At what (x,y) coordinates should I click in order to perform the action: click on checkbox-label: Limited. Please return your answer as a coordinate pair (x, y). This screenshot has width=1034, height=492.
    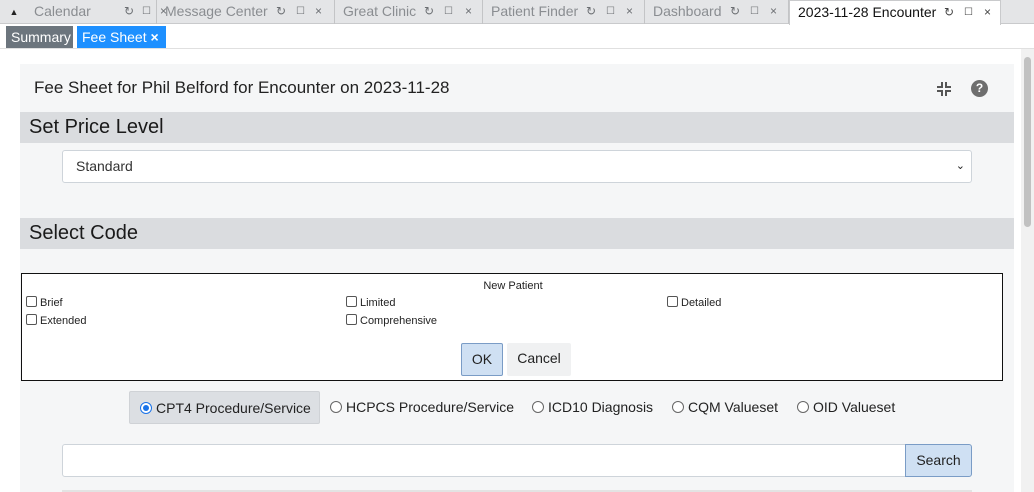
    Looking at the image, I should click on (378, 303).